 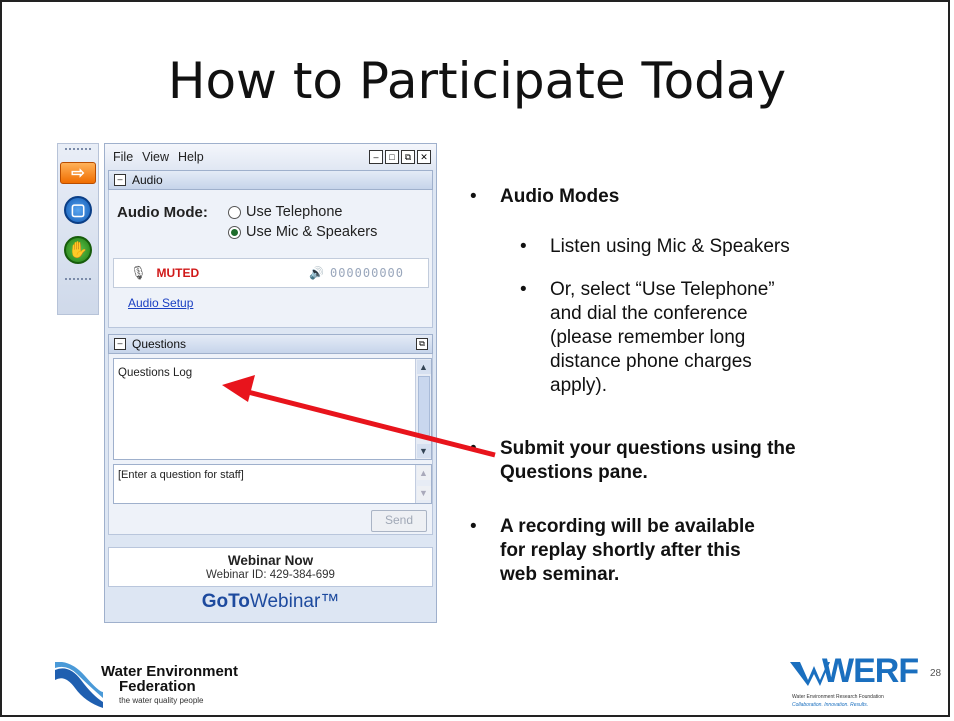 I want to click on audio-status-box: 🎙 MUTED 🔊 000000000, so click(x=271, y=273).